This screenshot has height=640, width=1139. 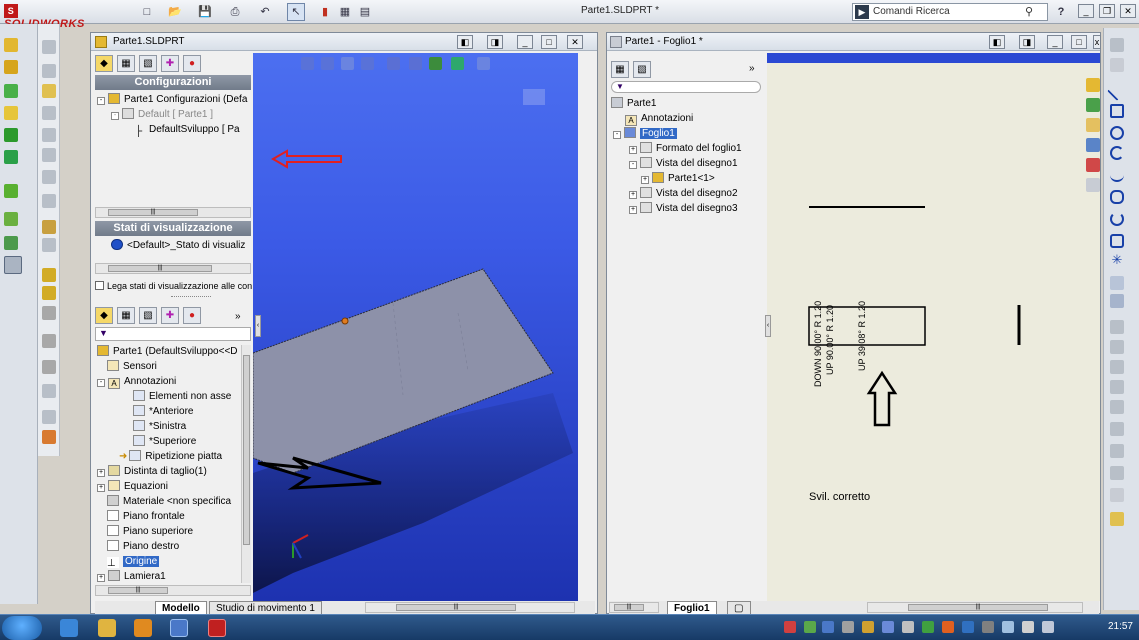 What do you see at coordinates (136, 382) in the screenshot?
I see `tree-item: - A Annotazioni` at bounding box center [136, 382].